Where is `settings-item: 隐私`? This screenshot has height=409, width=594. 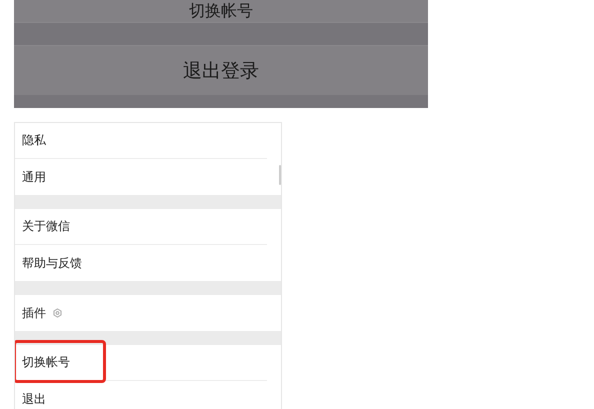
settings-item: 隐私 is located at coordinates (141, 141).